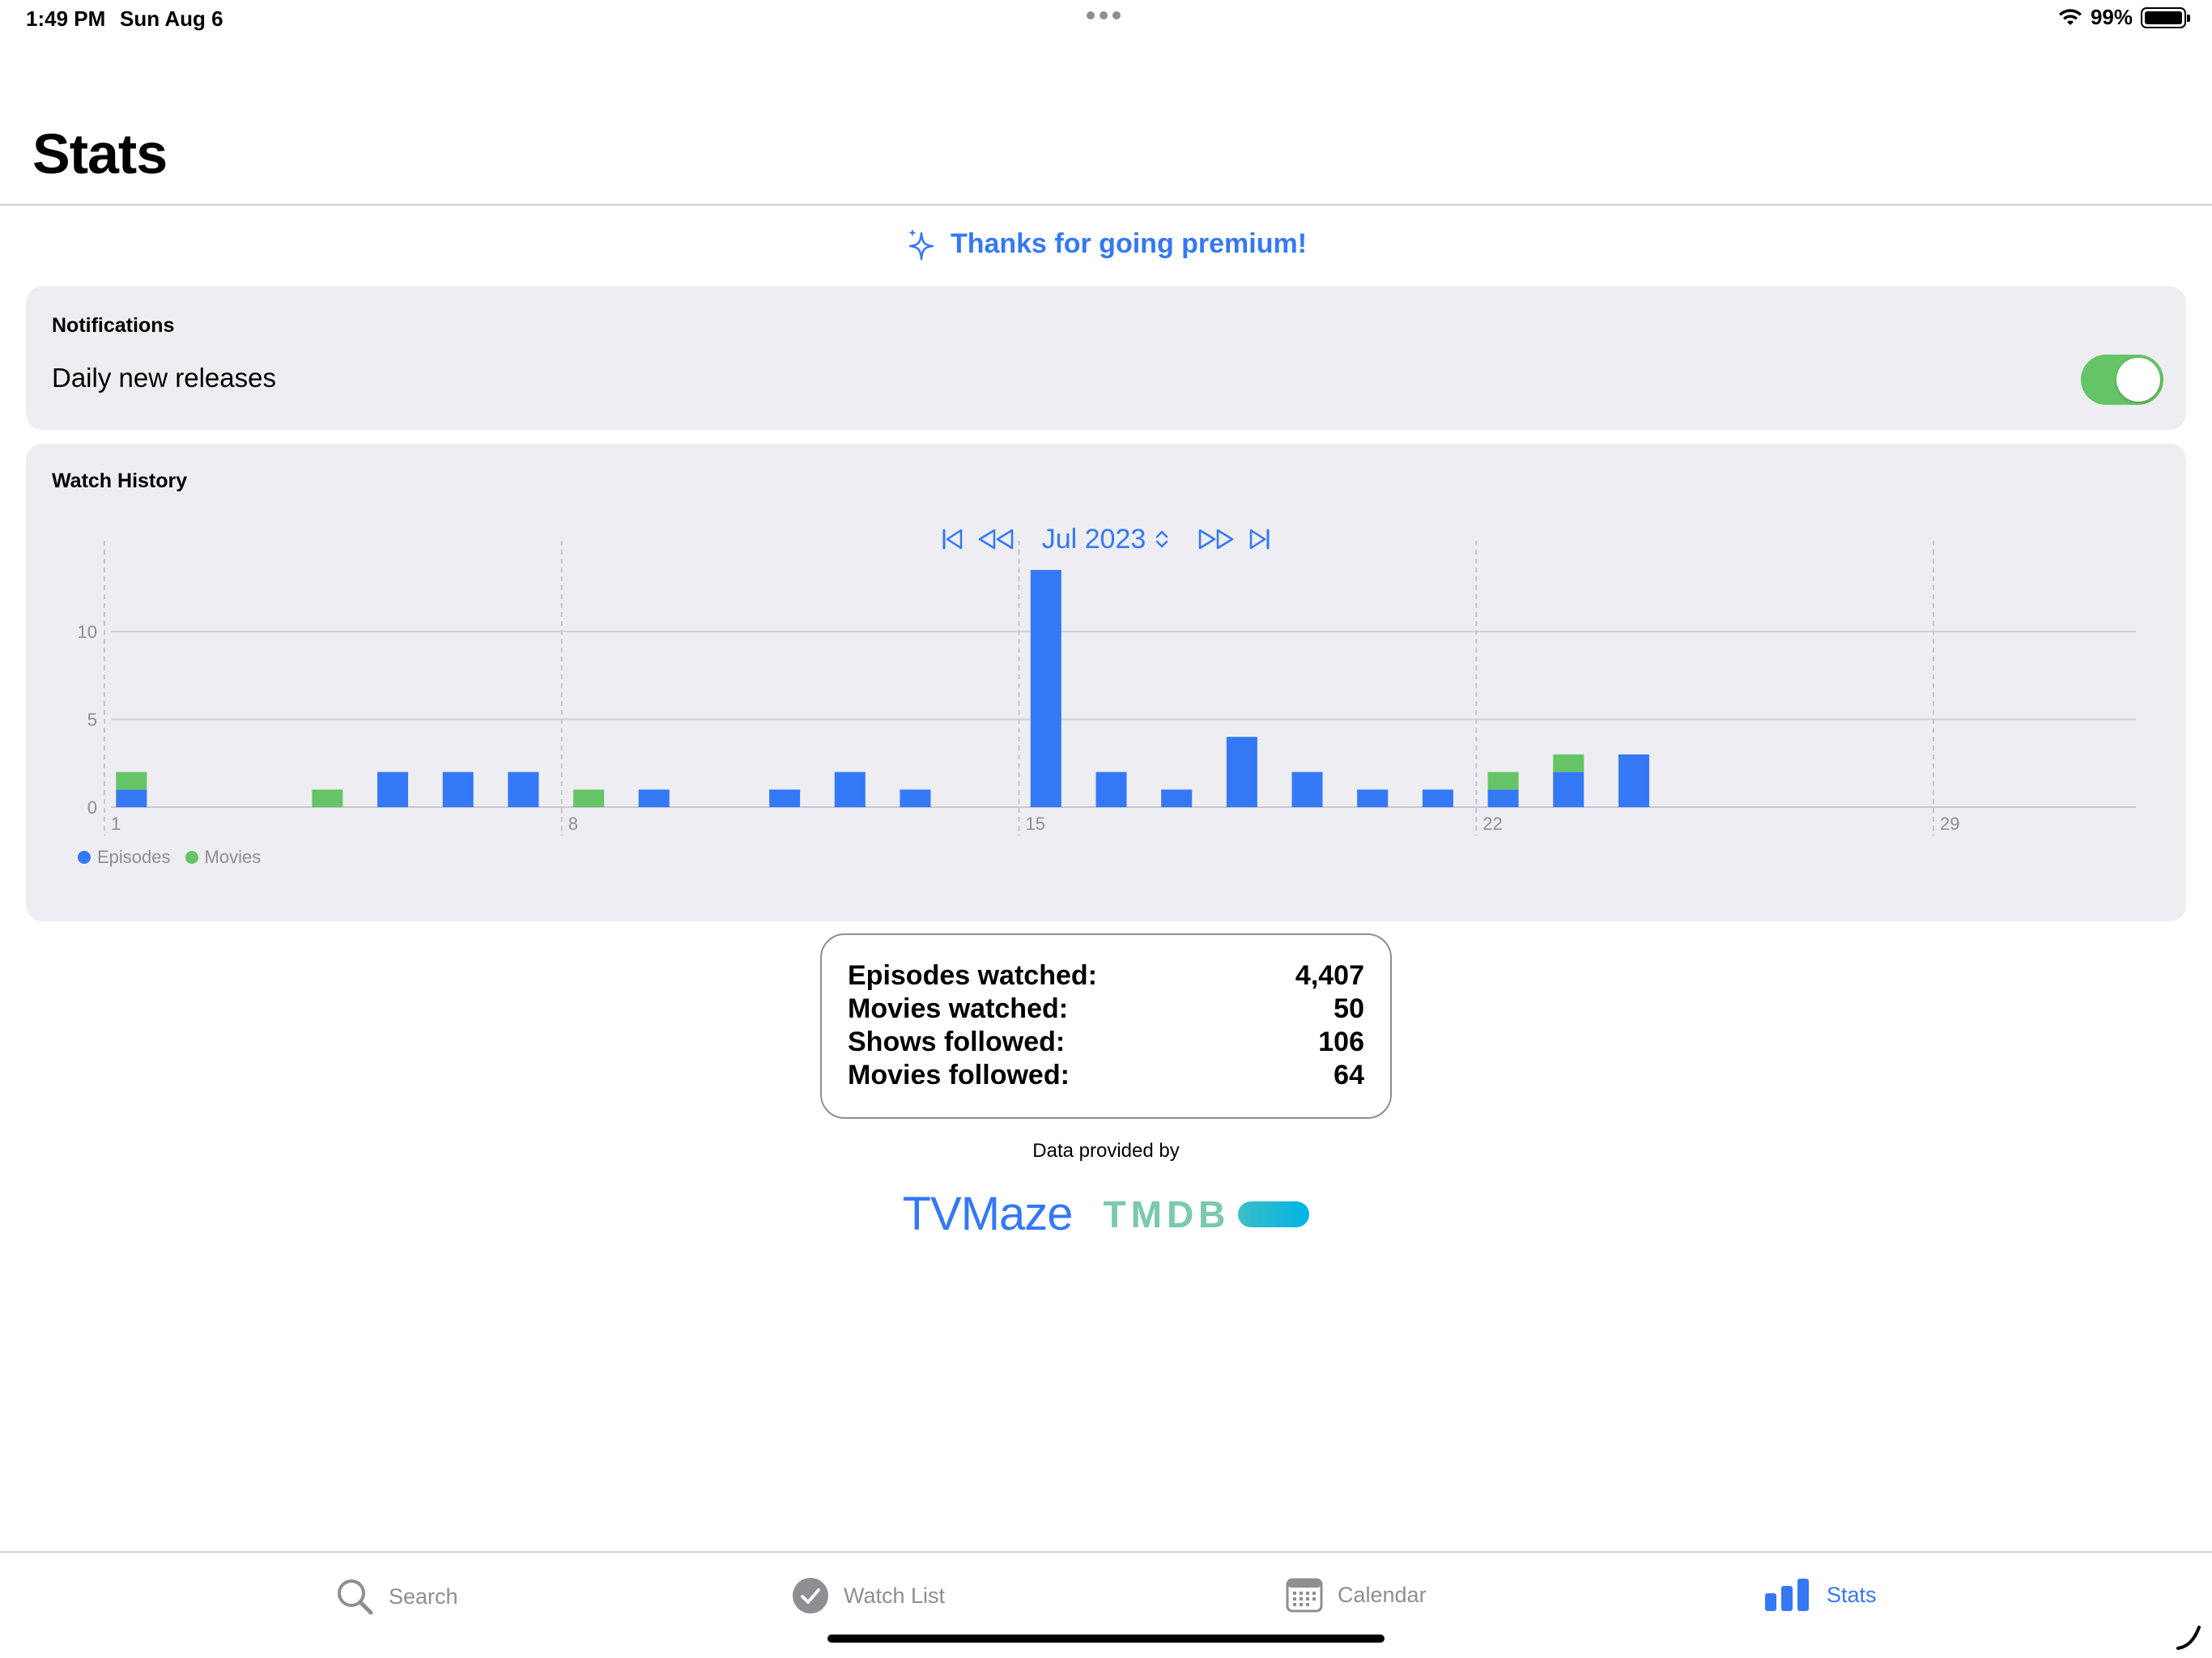  Describe the element at coordinates (2070, 16) in the screenshot. I see `wifi-icon` at that location.